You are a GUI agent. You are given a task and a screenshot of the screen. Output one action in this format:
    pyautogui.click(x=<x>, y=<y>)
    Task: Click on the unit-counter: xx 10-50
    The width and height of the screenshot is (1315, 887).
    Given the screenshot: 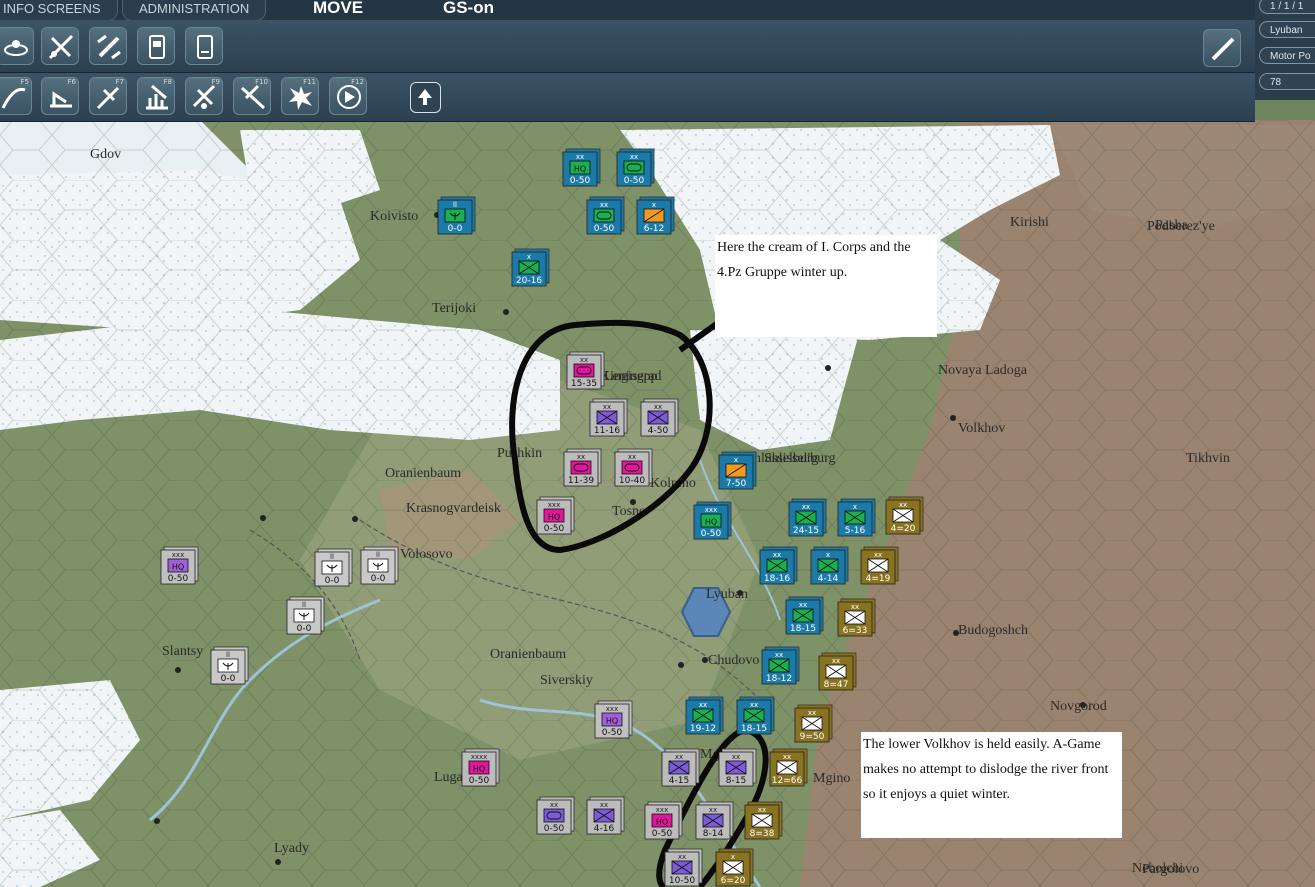 What is the action you would take?
    pyautogui.click(x=683, y=867)
    